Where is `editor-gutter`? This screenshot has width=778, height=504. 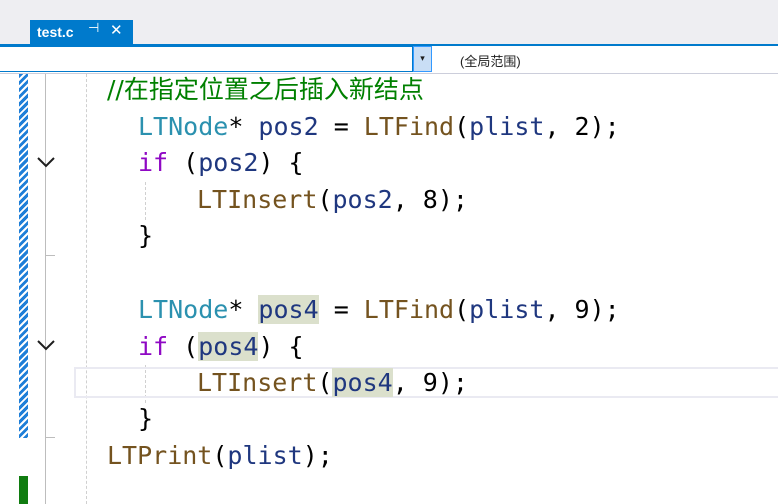
editor-gutter is located at coordinates (35, 289).